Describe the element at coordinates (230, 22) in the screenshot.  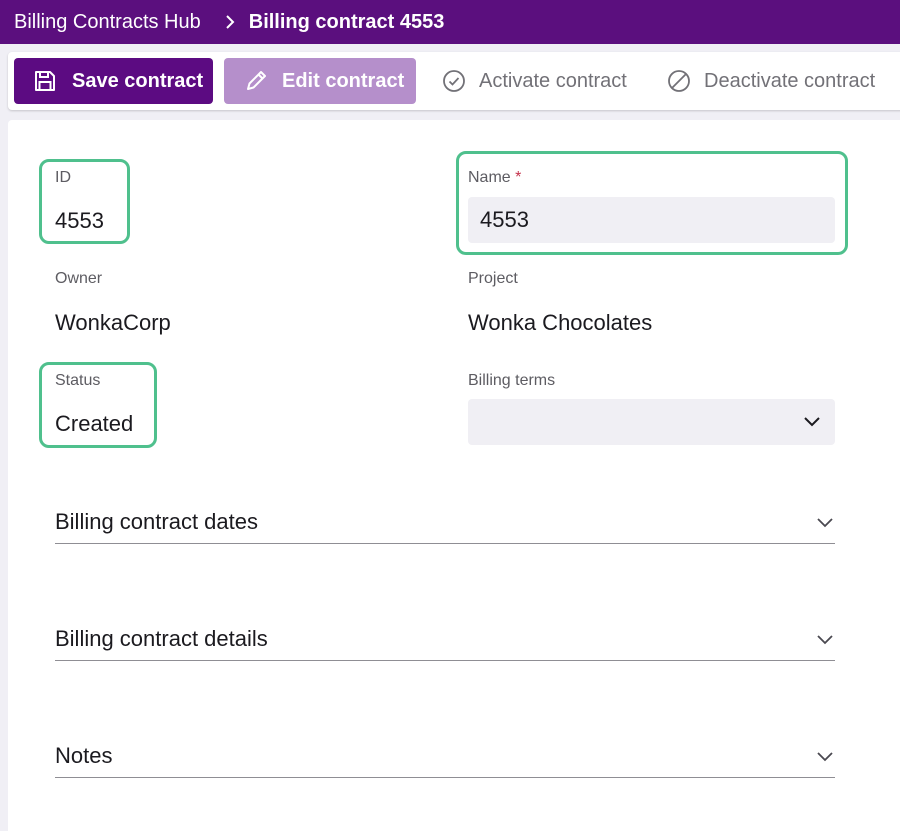
I see `chevron-right-icon` at that location.